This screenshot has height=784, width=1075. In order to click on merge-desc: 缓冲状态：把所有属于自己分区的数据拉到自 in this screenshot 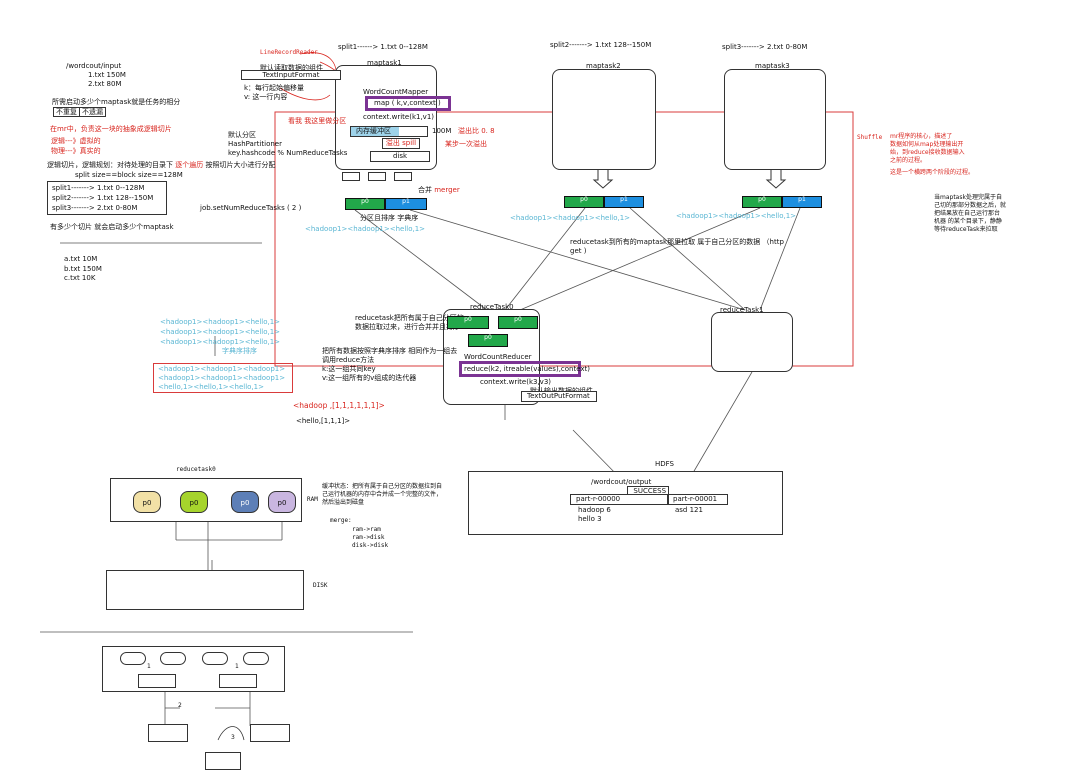, I will do `click(382, 486)`.